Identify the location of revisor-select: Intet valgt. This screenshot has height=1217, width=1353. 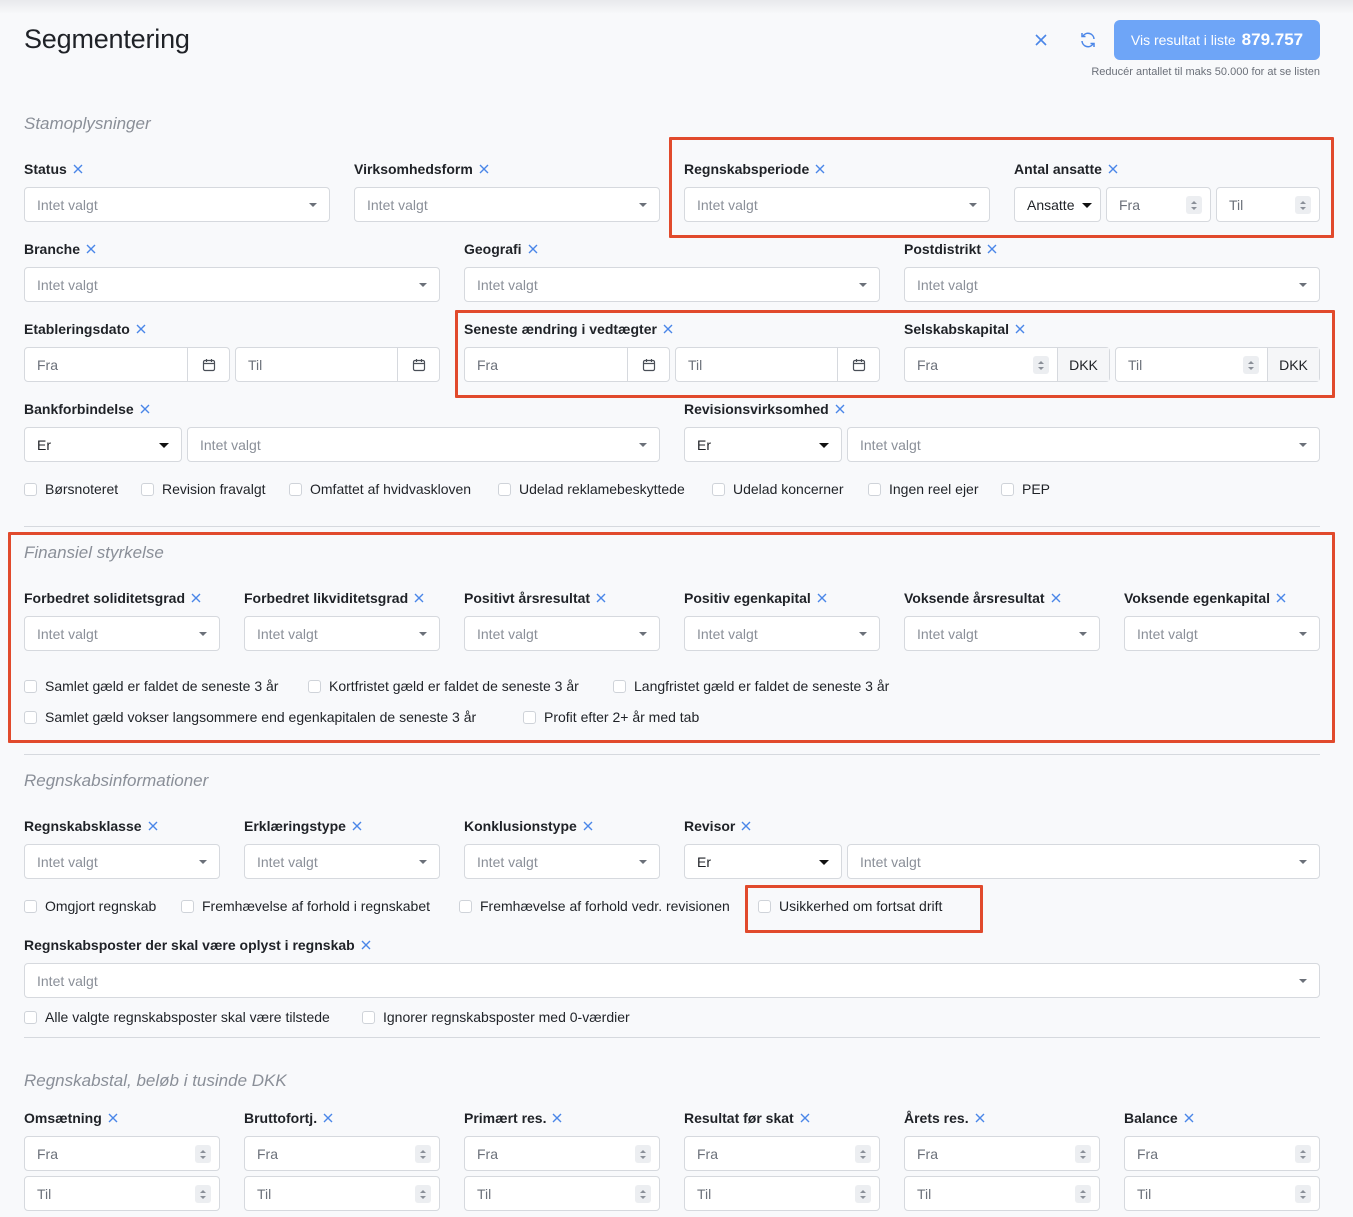
(1083, 861).